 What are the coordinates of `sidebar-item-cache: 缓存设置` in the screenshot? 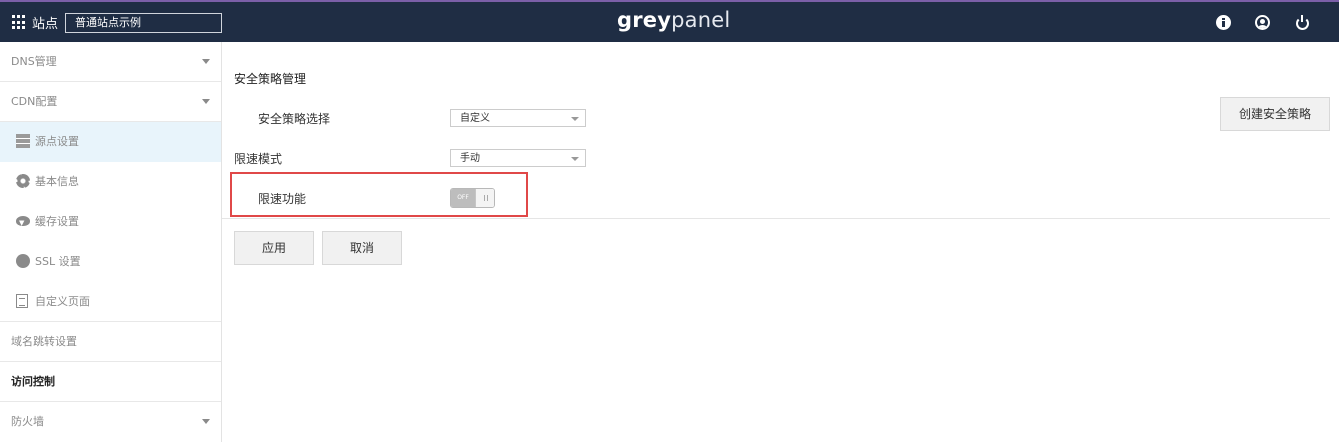 It's located at (110, 222).